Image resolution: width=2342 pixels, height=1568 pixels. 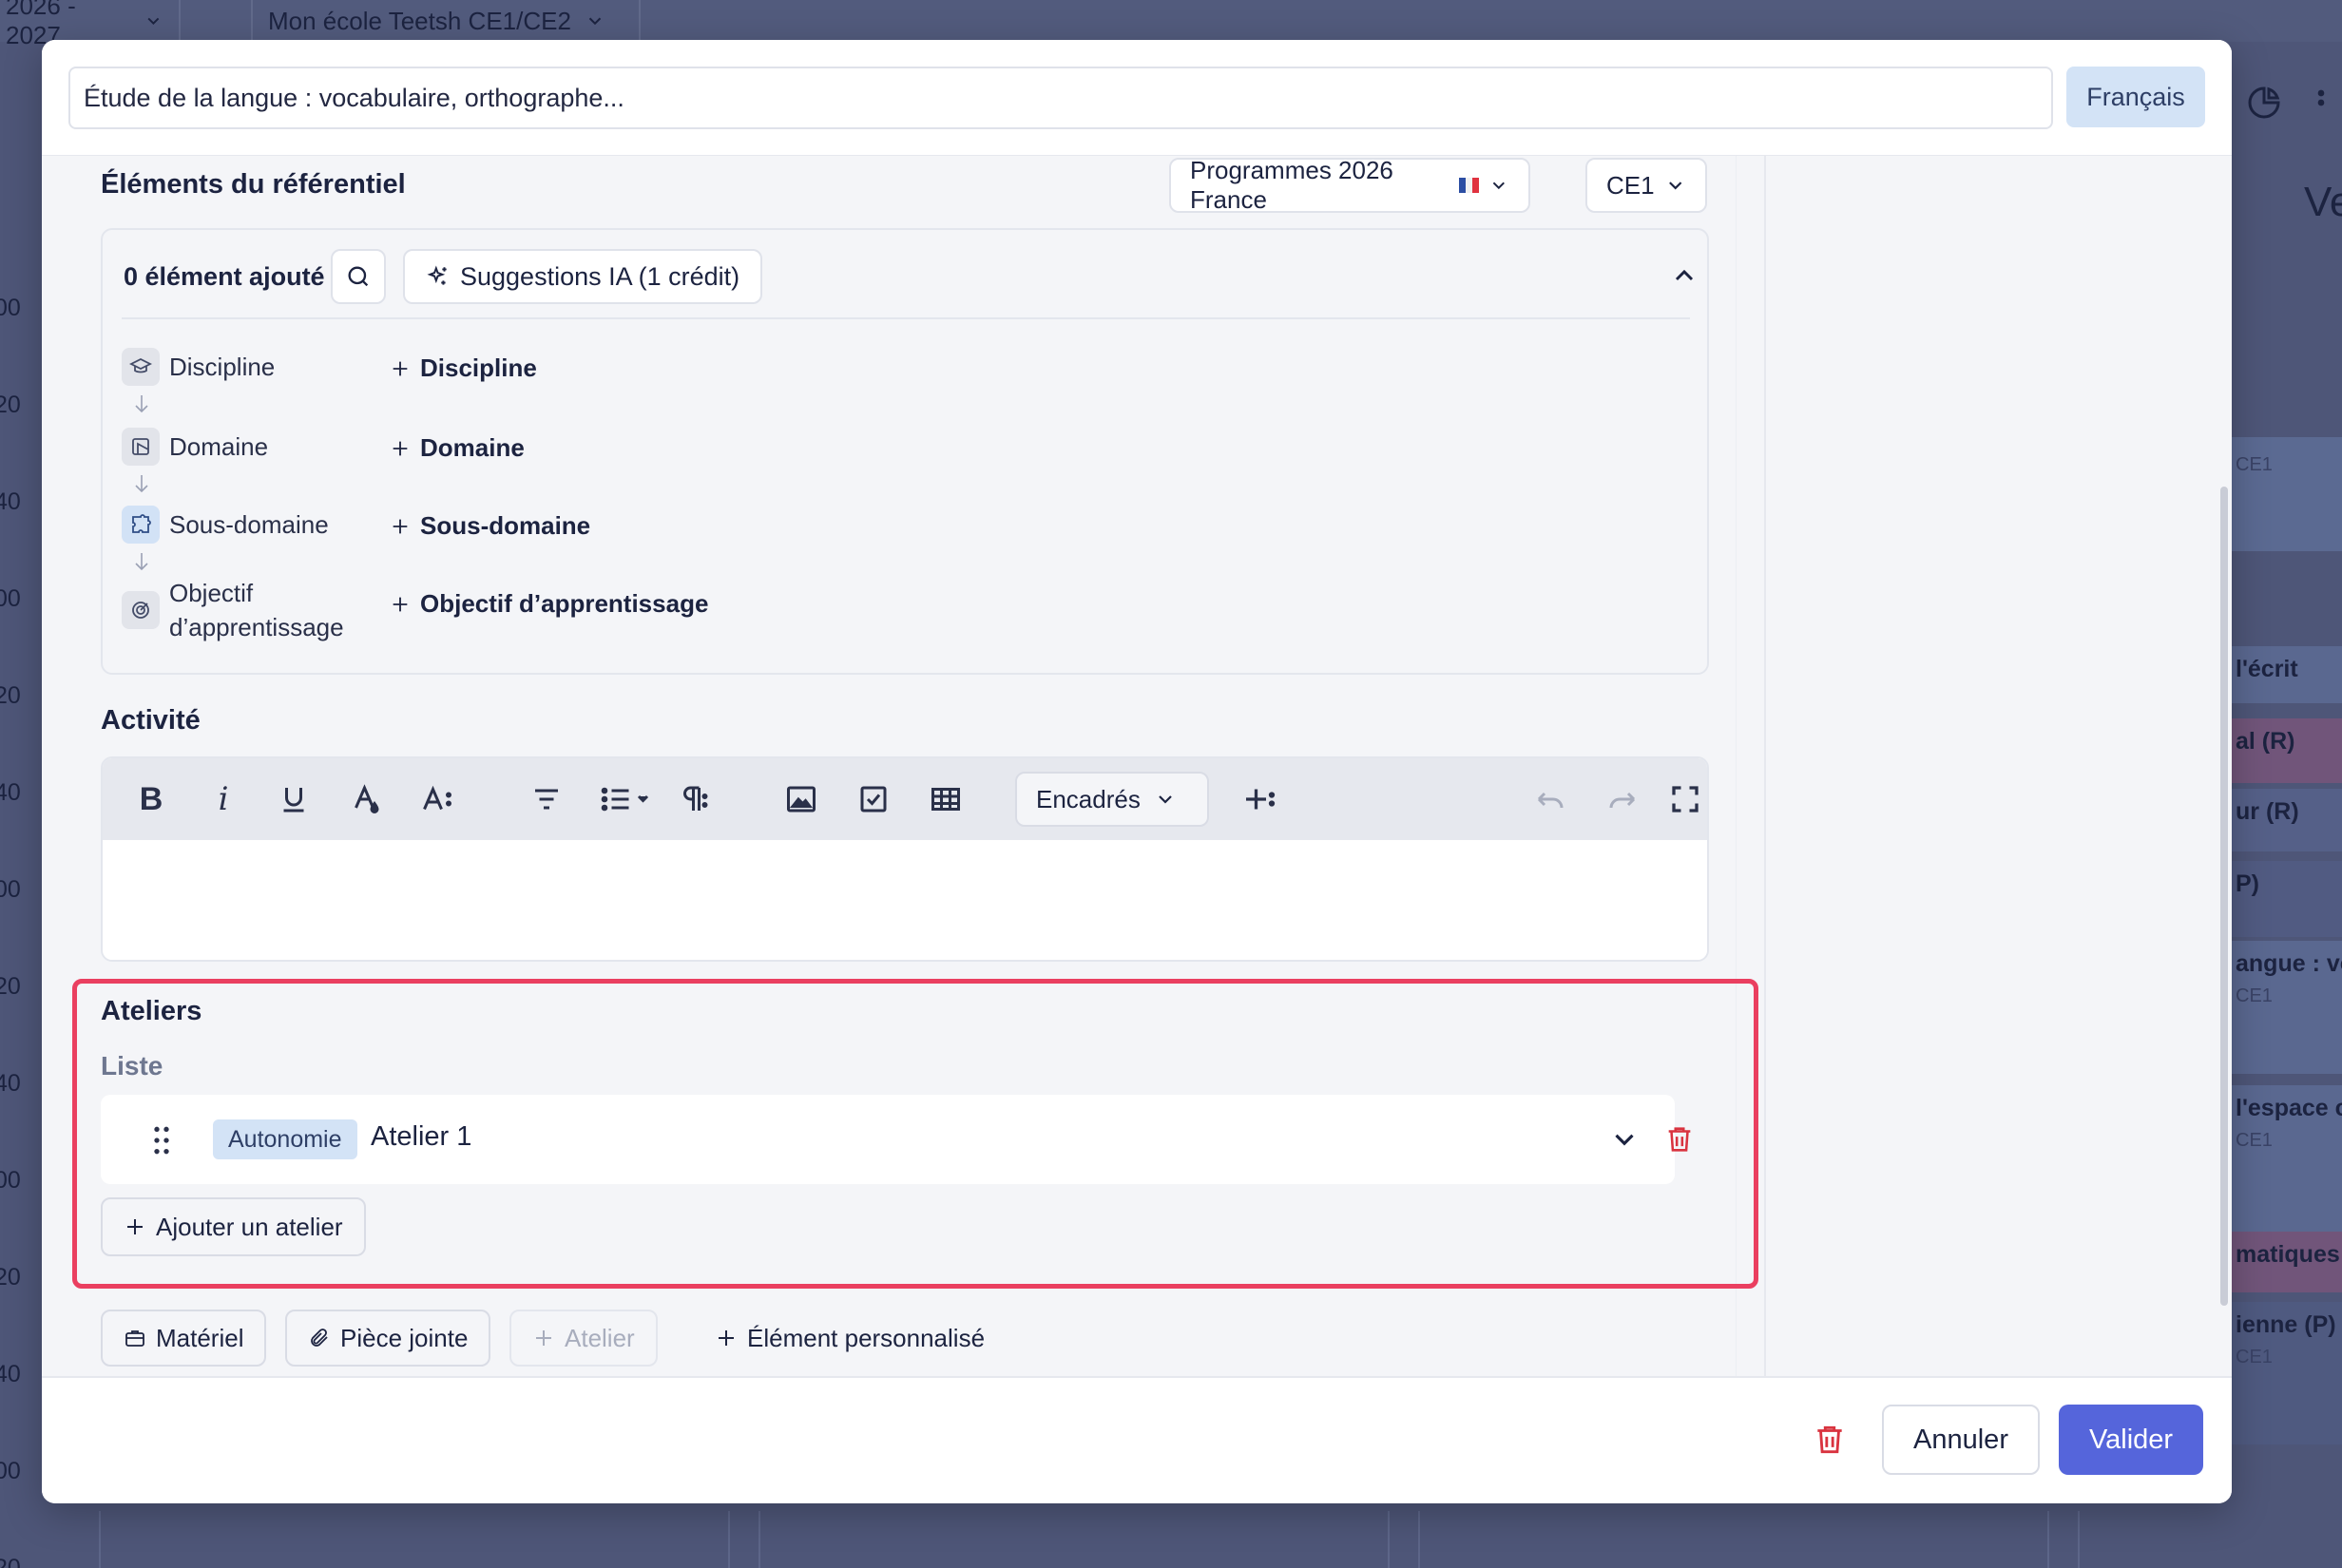 I want to click on redo-button, so click(x=1623, y=799).